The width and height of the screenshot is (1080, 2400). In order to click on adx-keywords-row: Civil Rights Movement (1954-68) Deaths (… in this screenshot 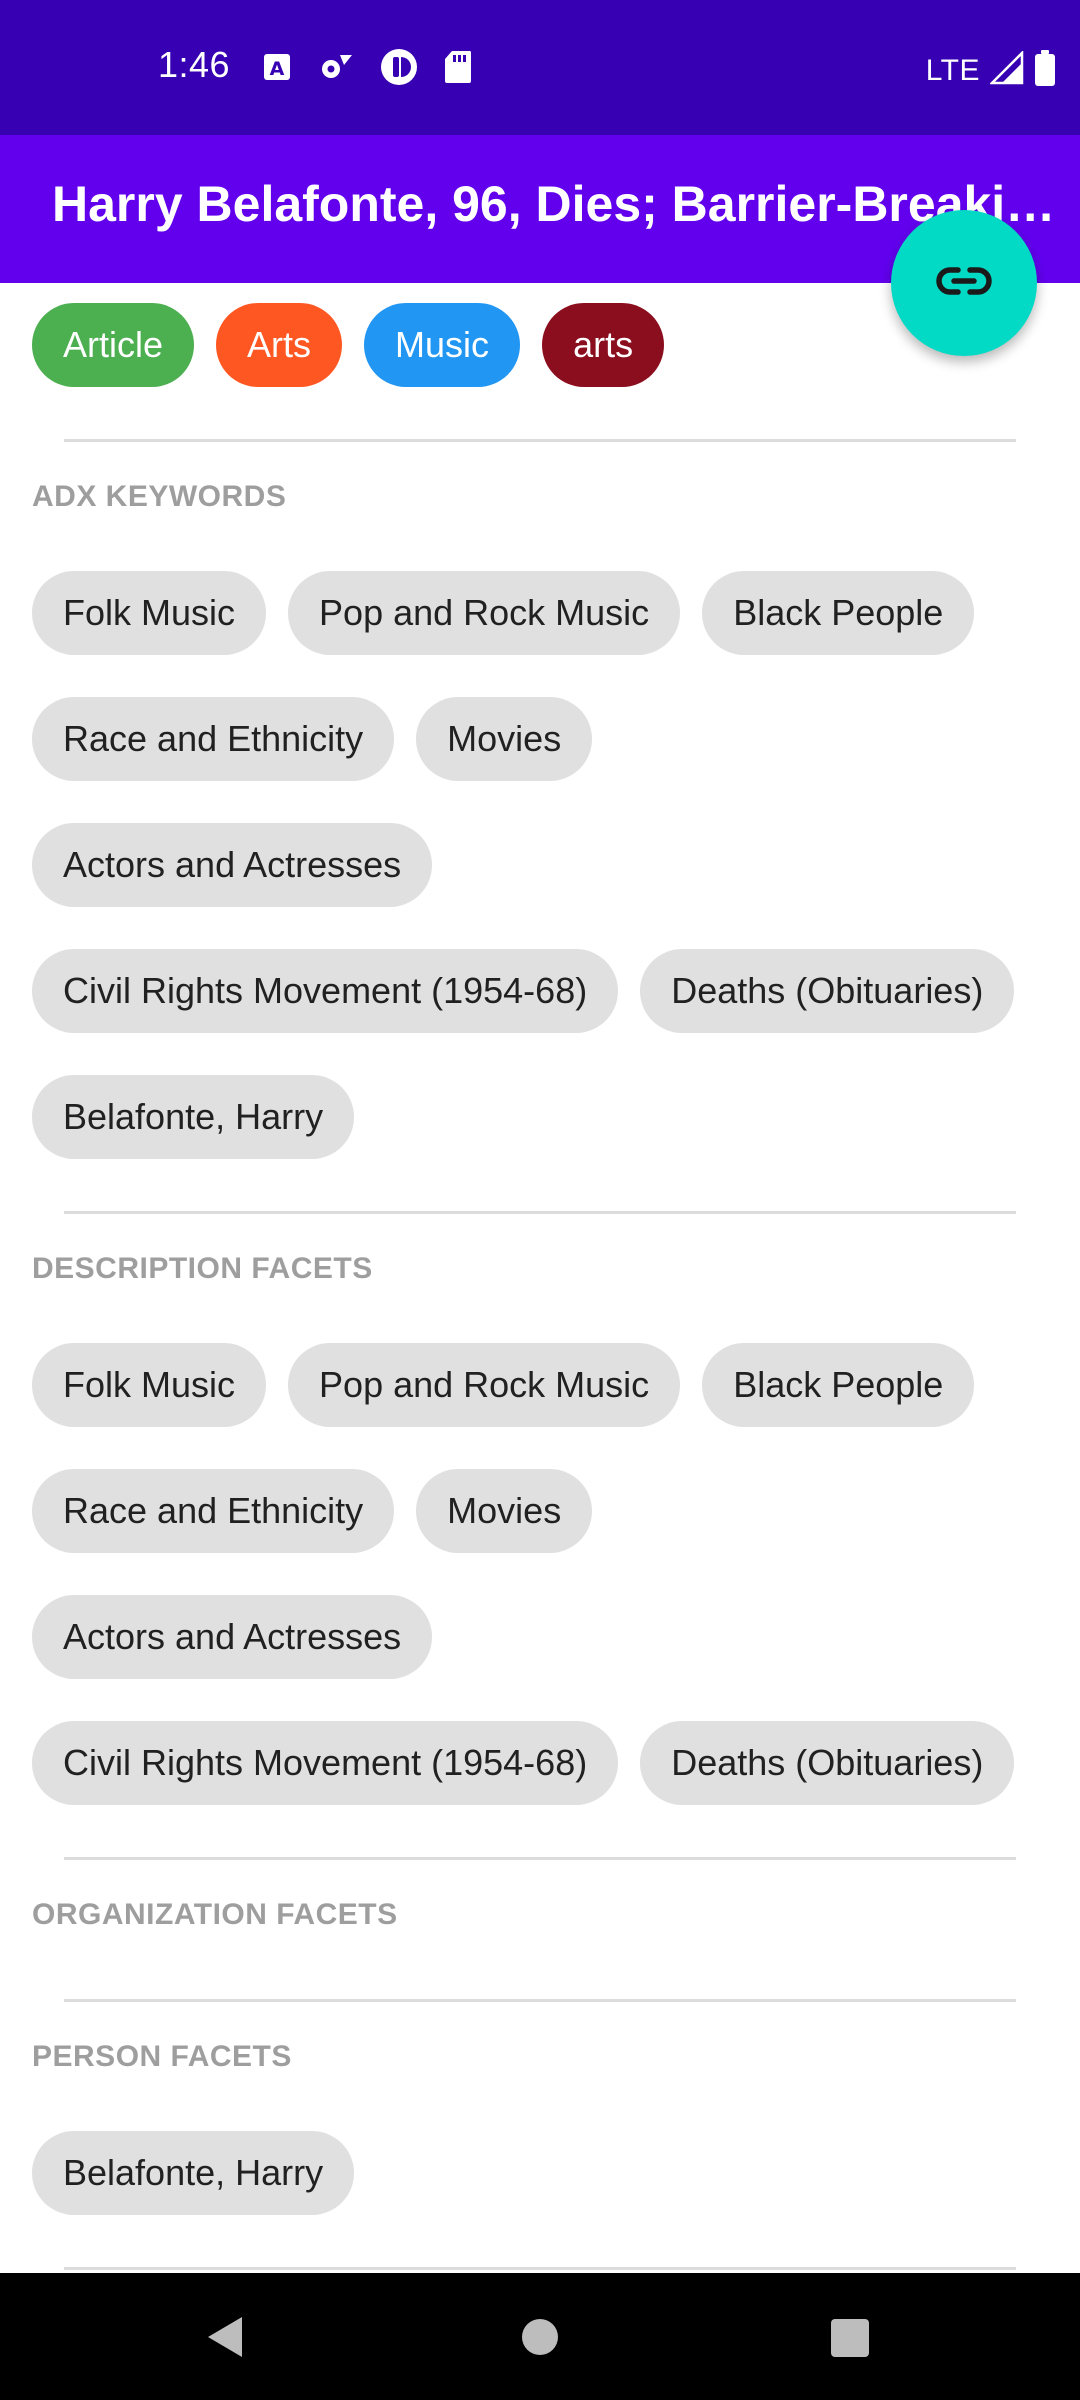, I will do `click(523, 991)`.